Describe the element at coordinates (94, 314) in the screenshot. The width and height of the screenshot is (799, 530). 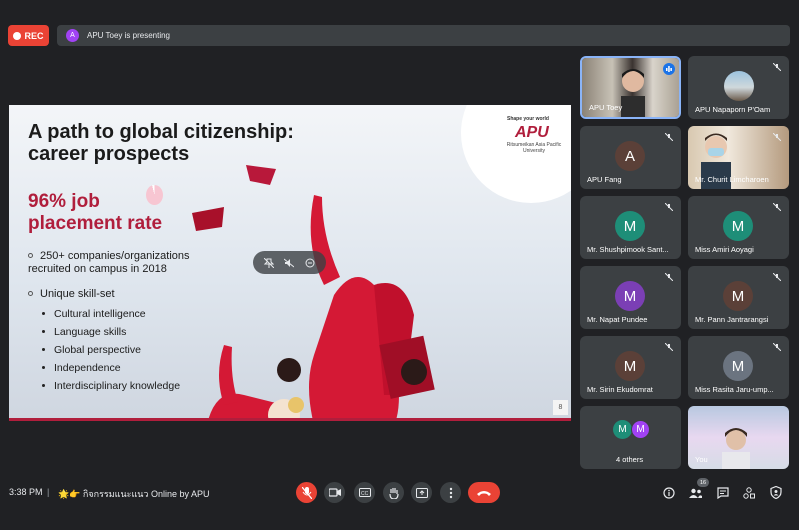
I see `skill-item: Cultural intelligence` at that location.